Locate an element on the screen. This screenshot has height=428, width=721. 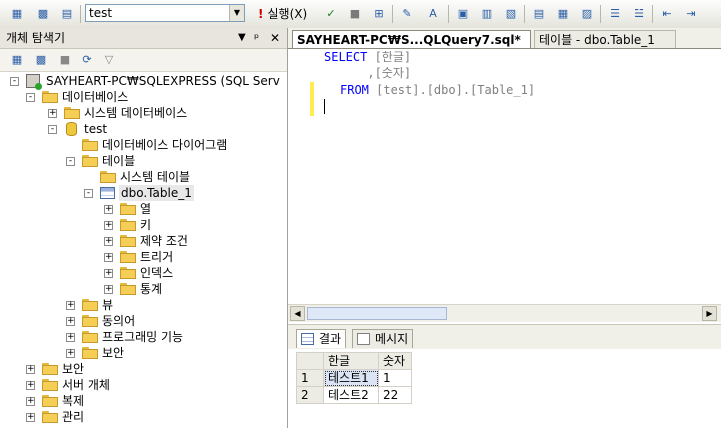
editor-horizontal-scrollbar: ◀ ▶ is located at coordinates (504, 313).